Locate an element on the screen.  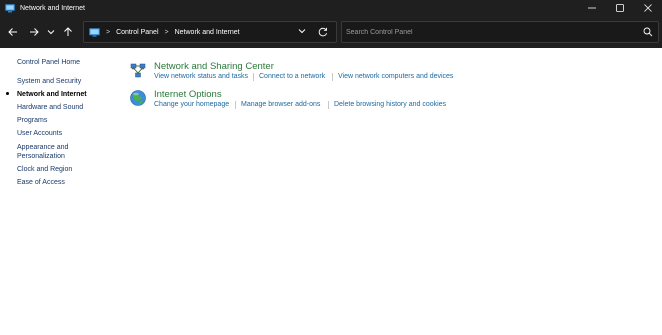
sidebar-item-appearance-and-personalization-line2: Personalization is located at coordinates (41, 156).